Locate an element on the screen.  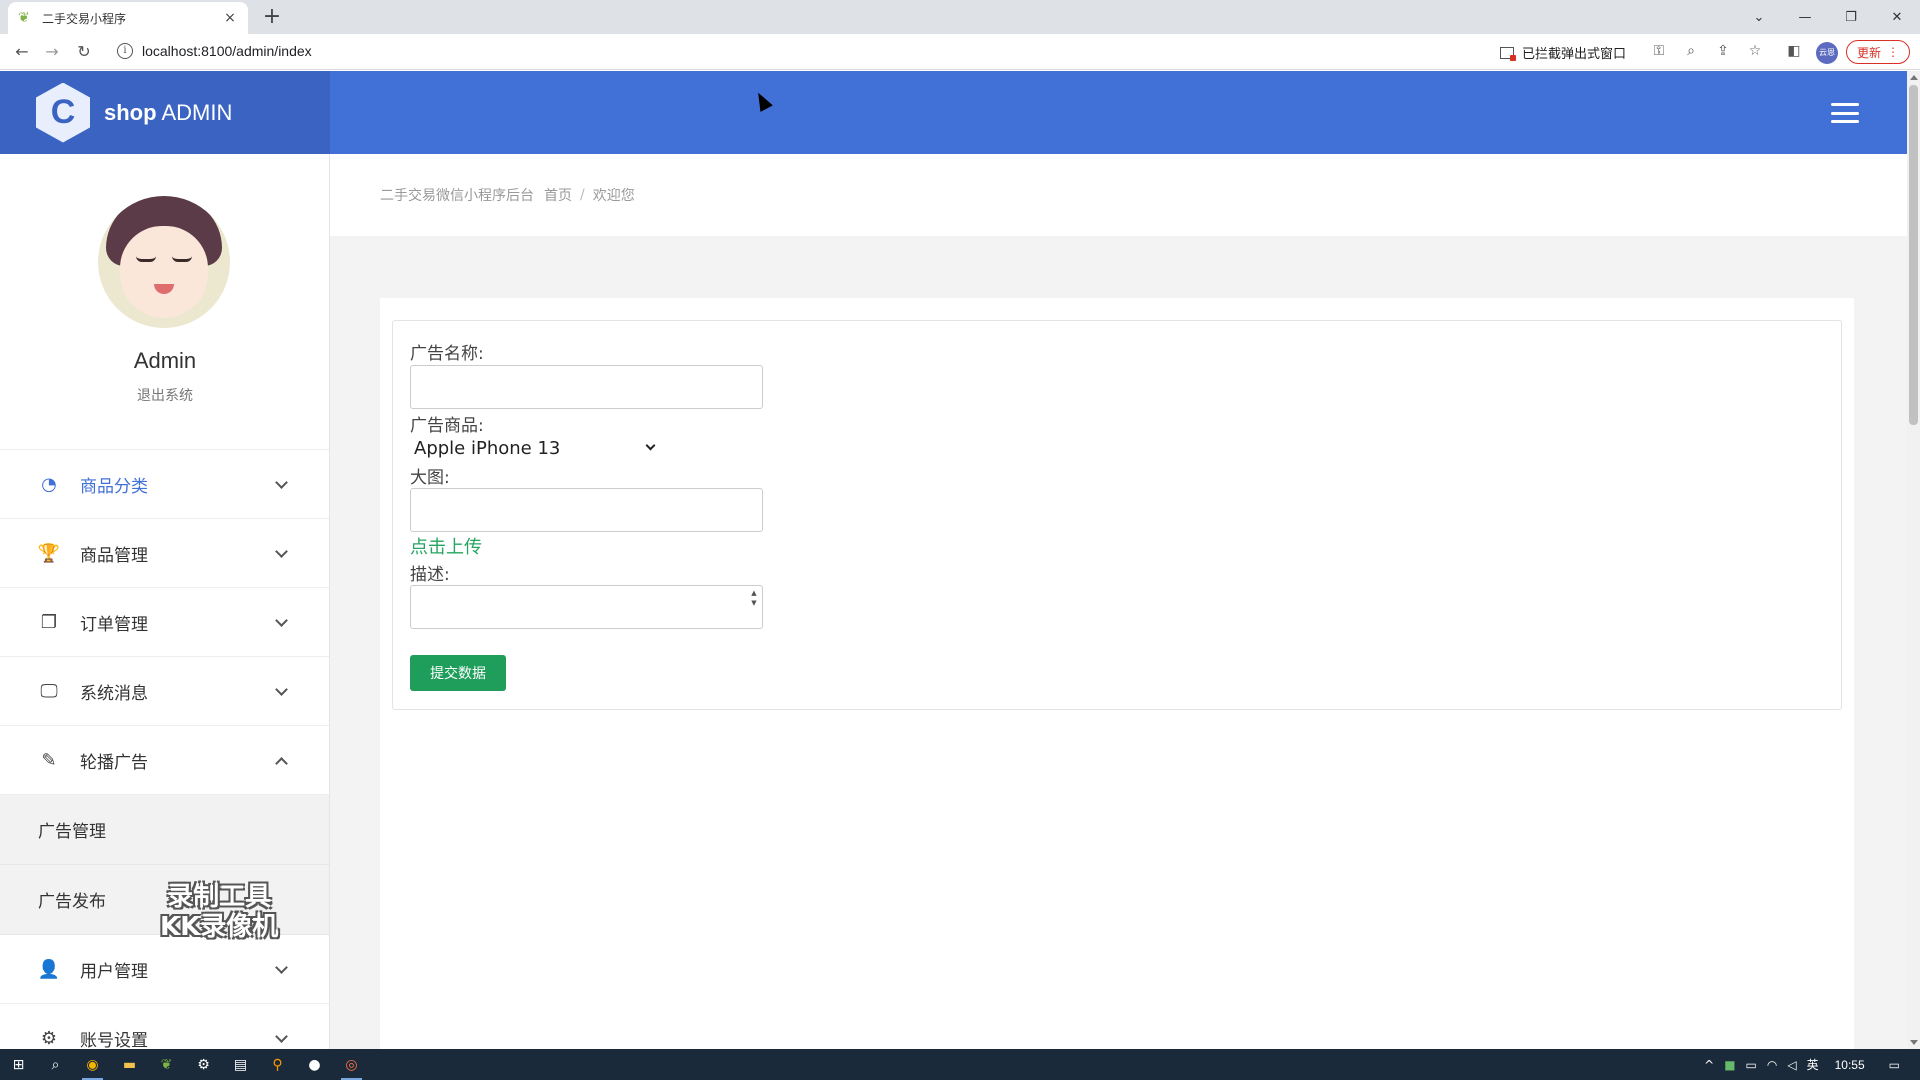
tray-ime: 英 is located at coordinates (1813, 1064).